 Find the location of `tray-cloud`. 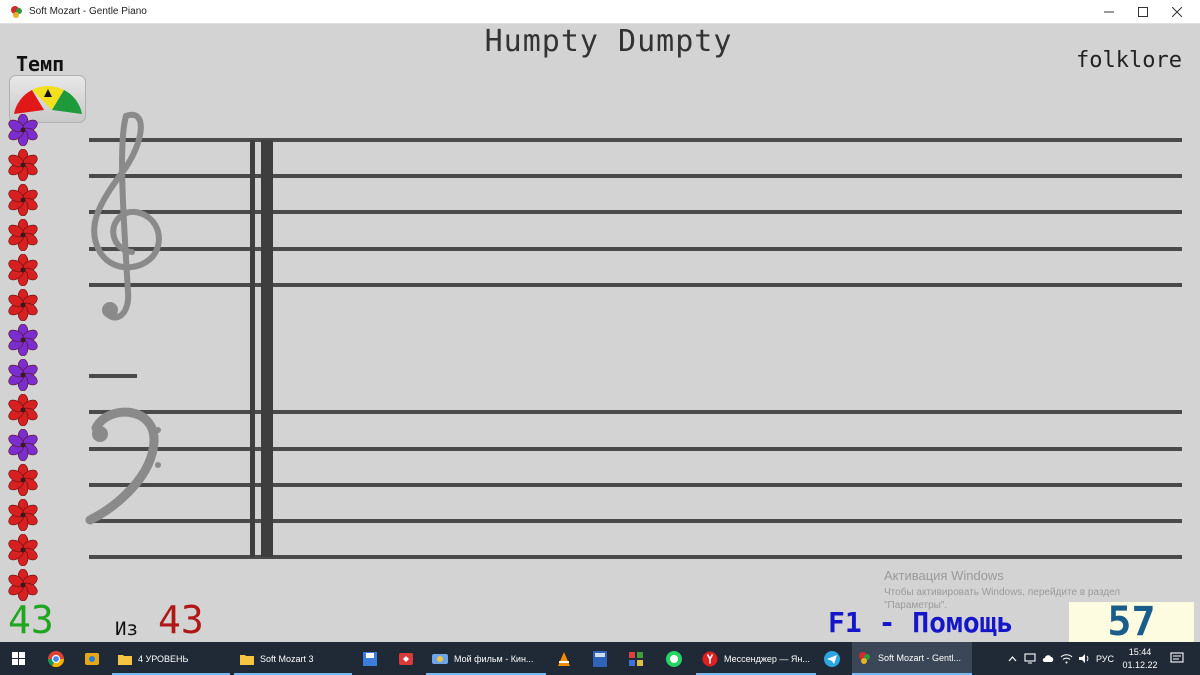

tray-cloud is located at coordinates (1048, 658).